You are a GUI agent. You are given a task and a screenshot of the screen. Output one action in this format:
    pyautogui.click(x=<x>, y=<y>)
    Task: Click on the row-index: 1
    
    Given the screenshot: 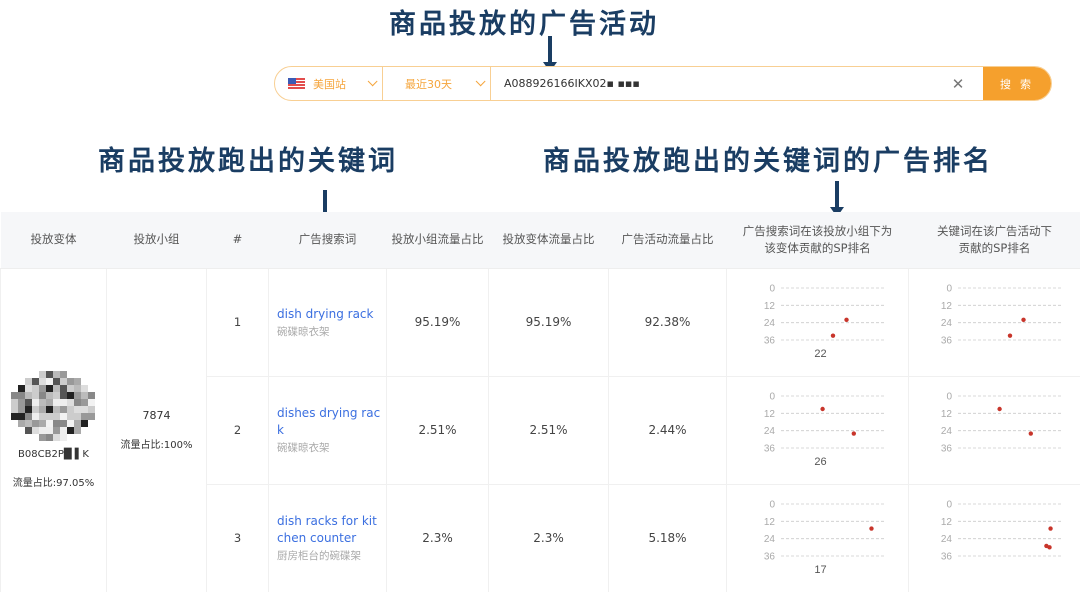 What is the action you would take?
    pyautogui.click(x=237, y=322)
    